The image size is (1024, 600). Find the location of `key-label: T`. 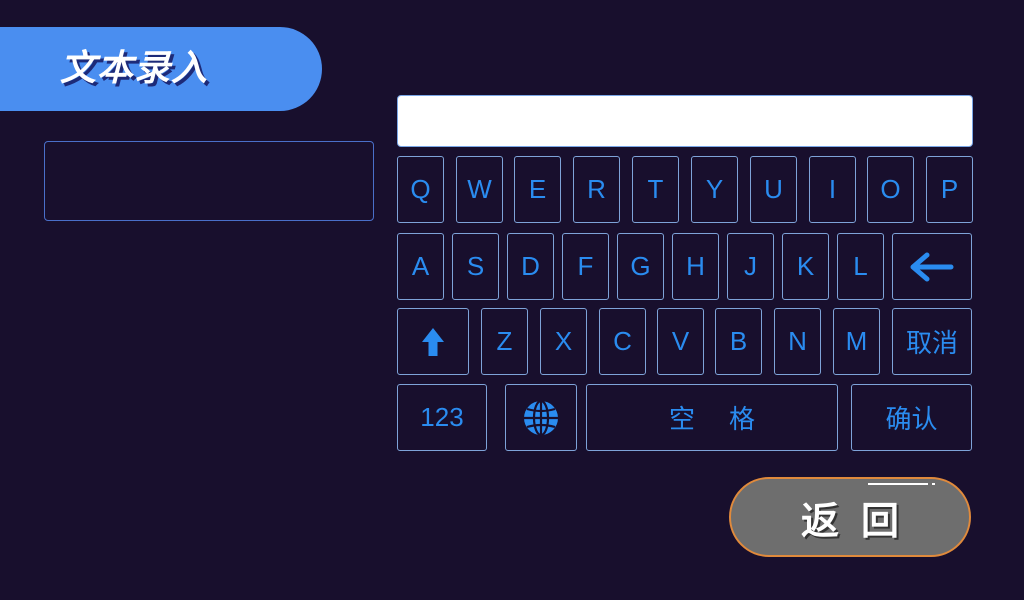

key-label: T is located at coordinates (655, 189).